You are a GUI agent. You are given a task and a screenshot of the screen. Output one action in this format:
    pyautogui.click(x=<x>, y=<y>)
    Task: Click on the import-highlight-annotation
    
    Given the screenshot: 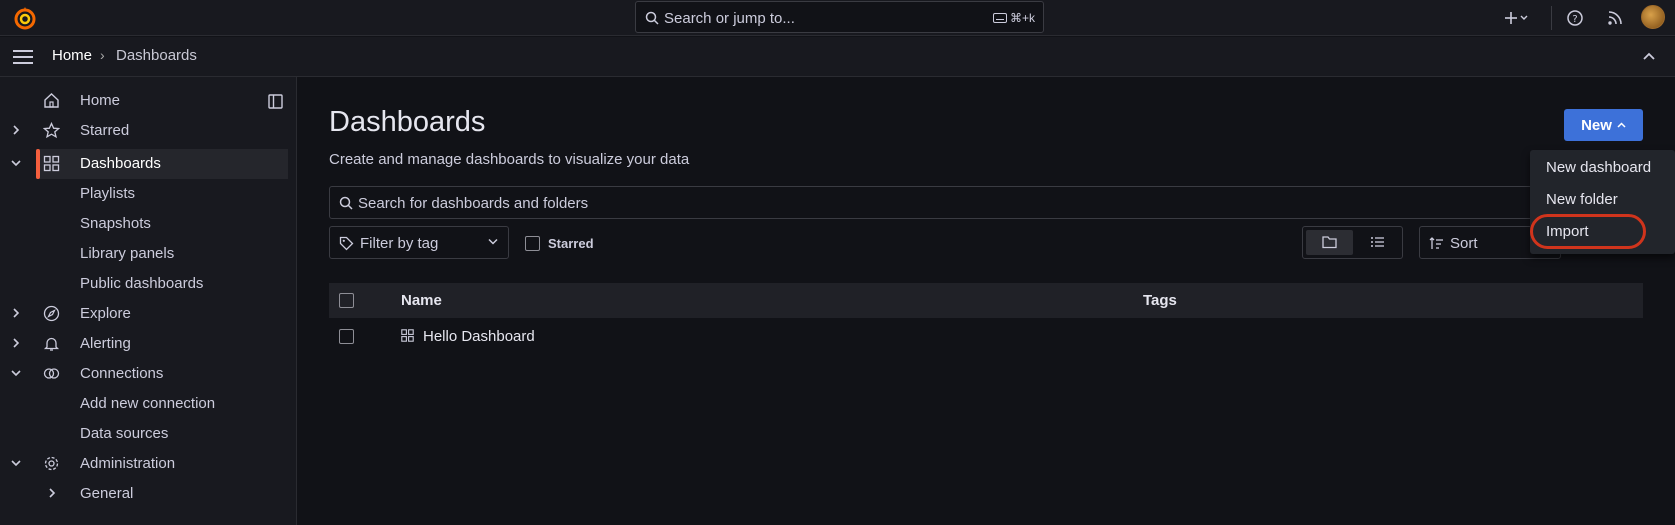 What is the action you would take?
    pyautogui.click(x=1588, y=231)
    